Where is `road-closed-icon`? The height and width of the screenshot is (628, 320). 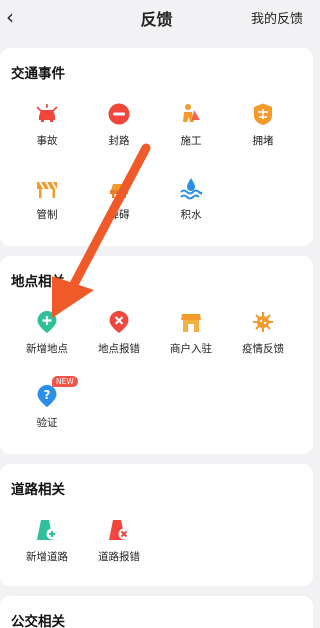
road-closed-icon is located at coordinates (119, 114).